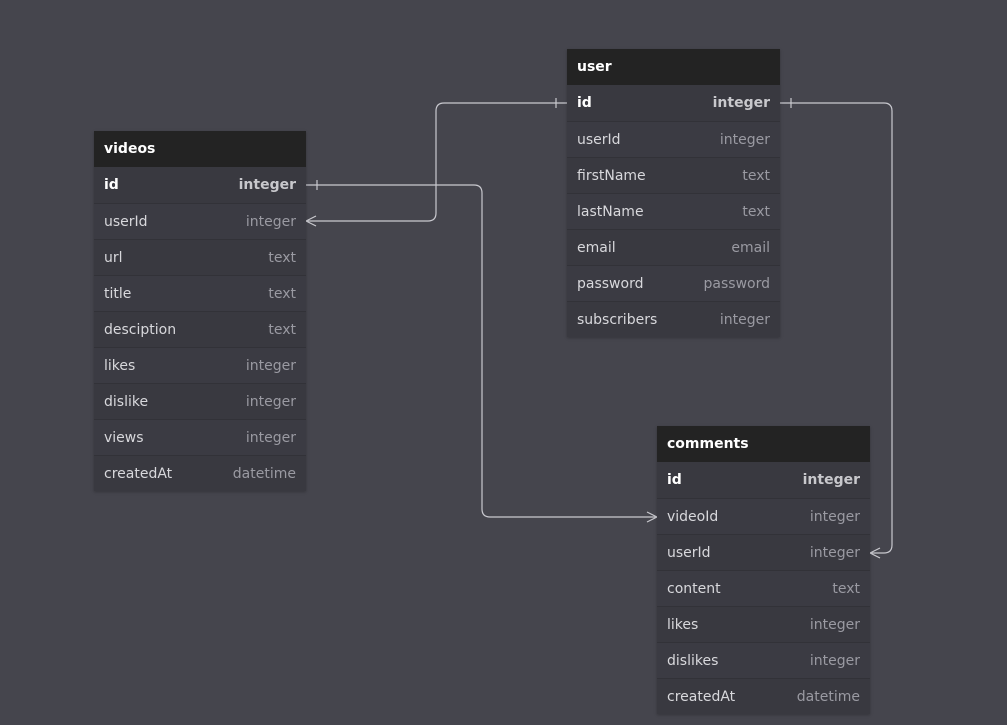 Image resolution: width=1007 pixels, height=725 pixels. I want to click on table-header-videos: videos, so click(200, 149).